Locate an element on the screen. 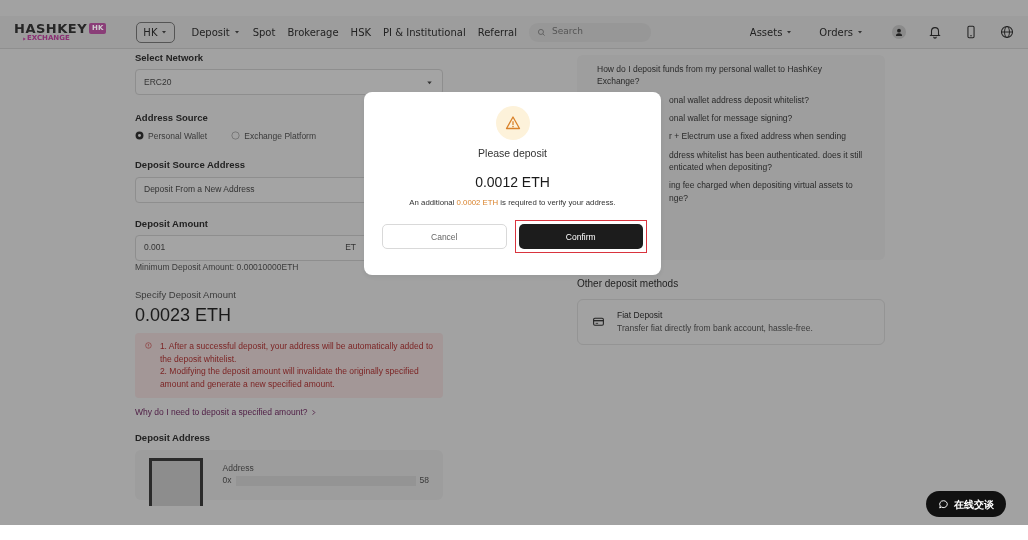 Image resolution: width=1028 pixels, height=540 pixels. dialog-title: Please deposit is located at coordinates (512, 153).